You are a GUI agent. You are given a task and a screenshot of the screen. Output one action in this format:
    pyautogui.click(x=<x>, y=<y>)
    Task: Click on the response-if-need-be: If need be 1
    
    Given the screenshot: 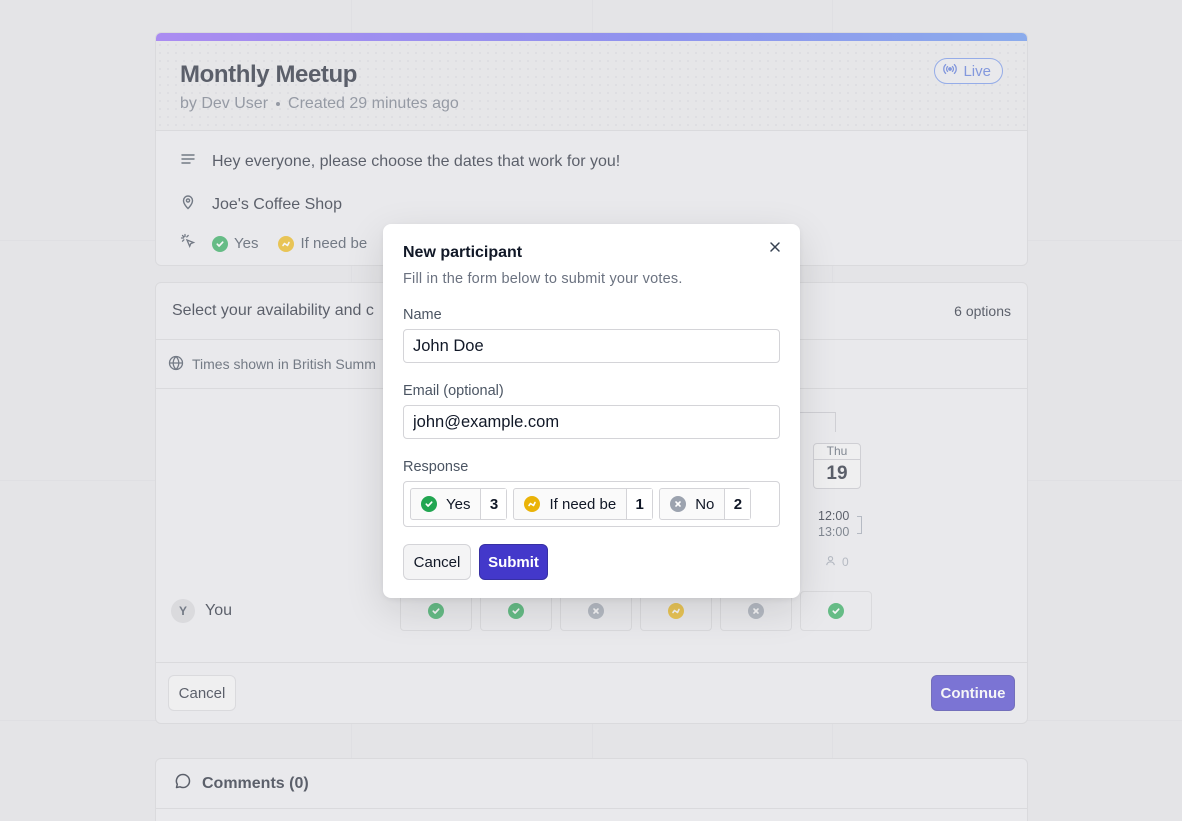 What is the action you would take?
    pyautogui.click(x=583, y=504)
    